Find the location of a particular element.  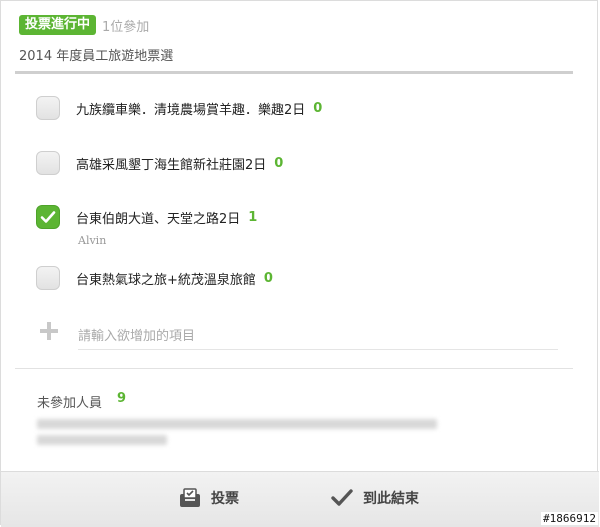

plus-icon is located at coordinates (49, 331).